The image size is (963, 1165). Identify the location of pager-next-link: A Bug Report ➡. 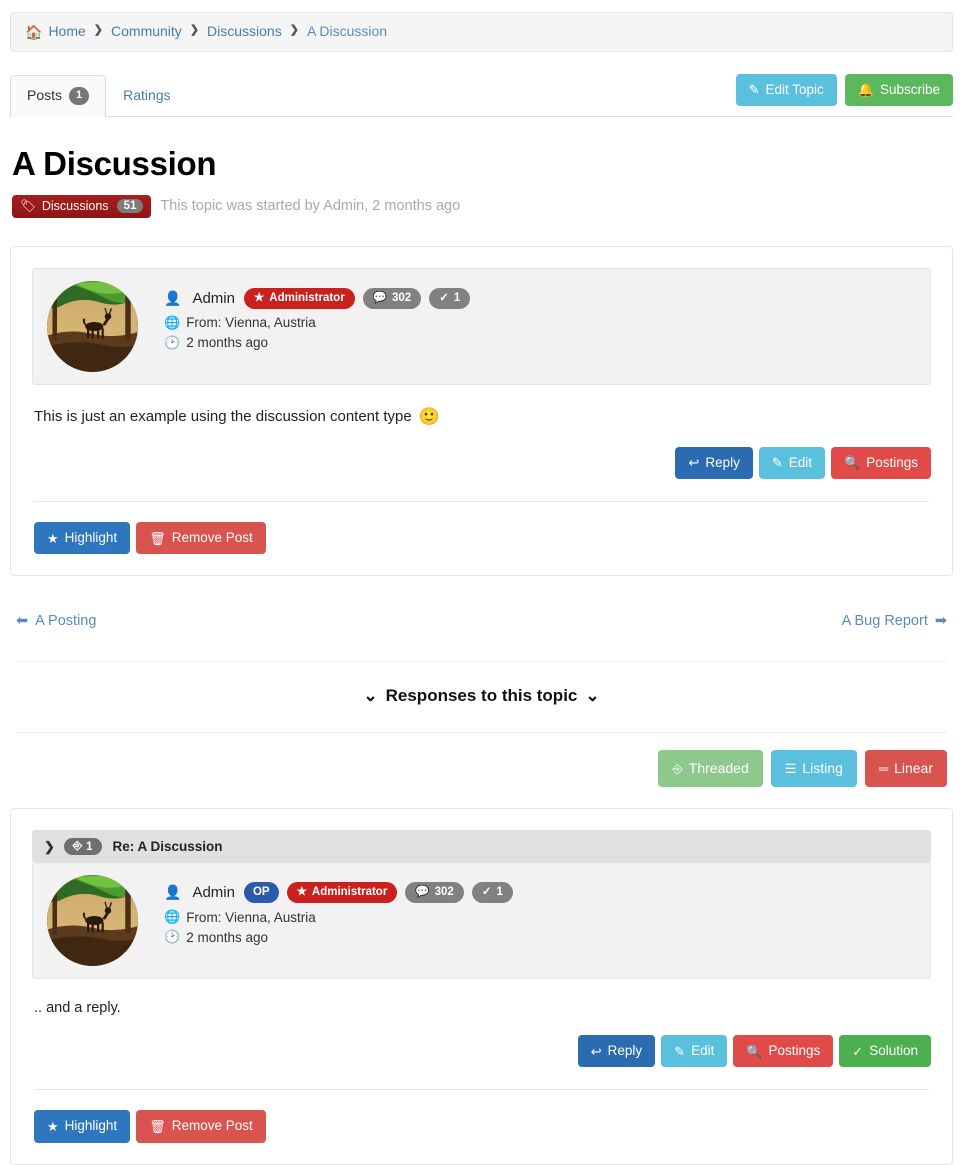
(894, 621).